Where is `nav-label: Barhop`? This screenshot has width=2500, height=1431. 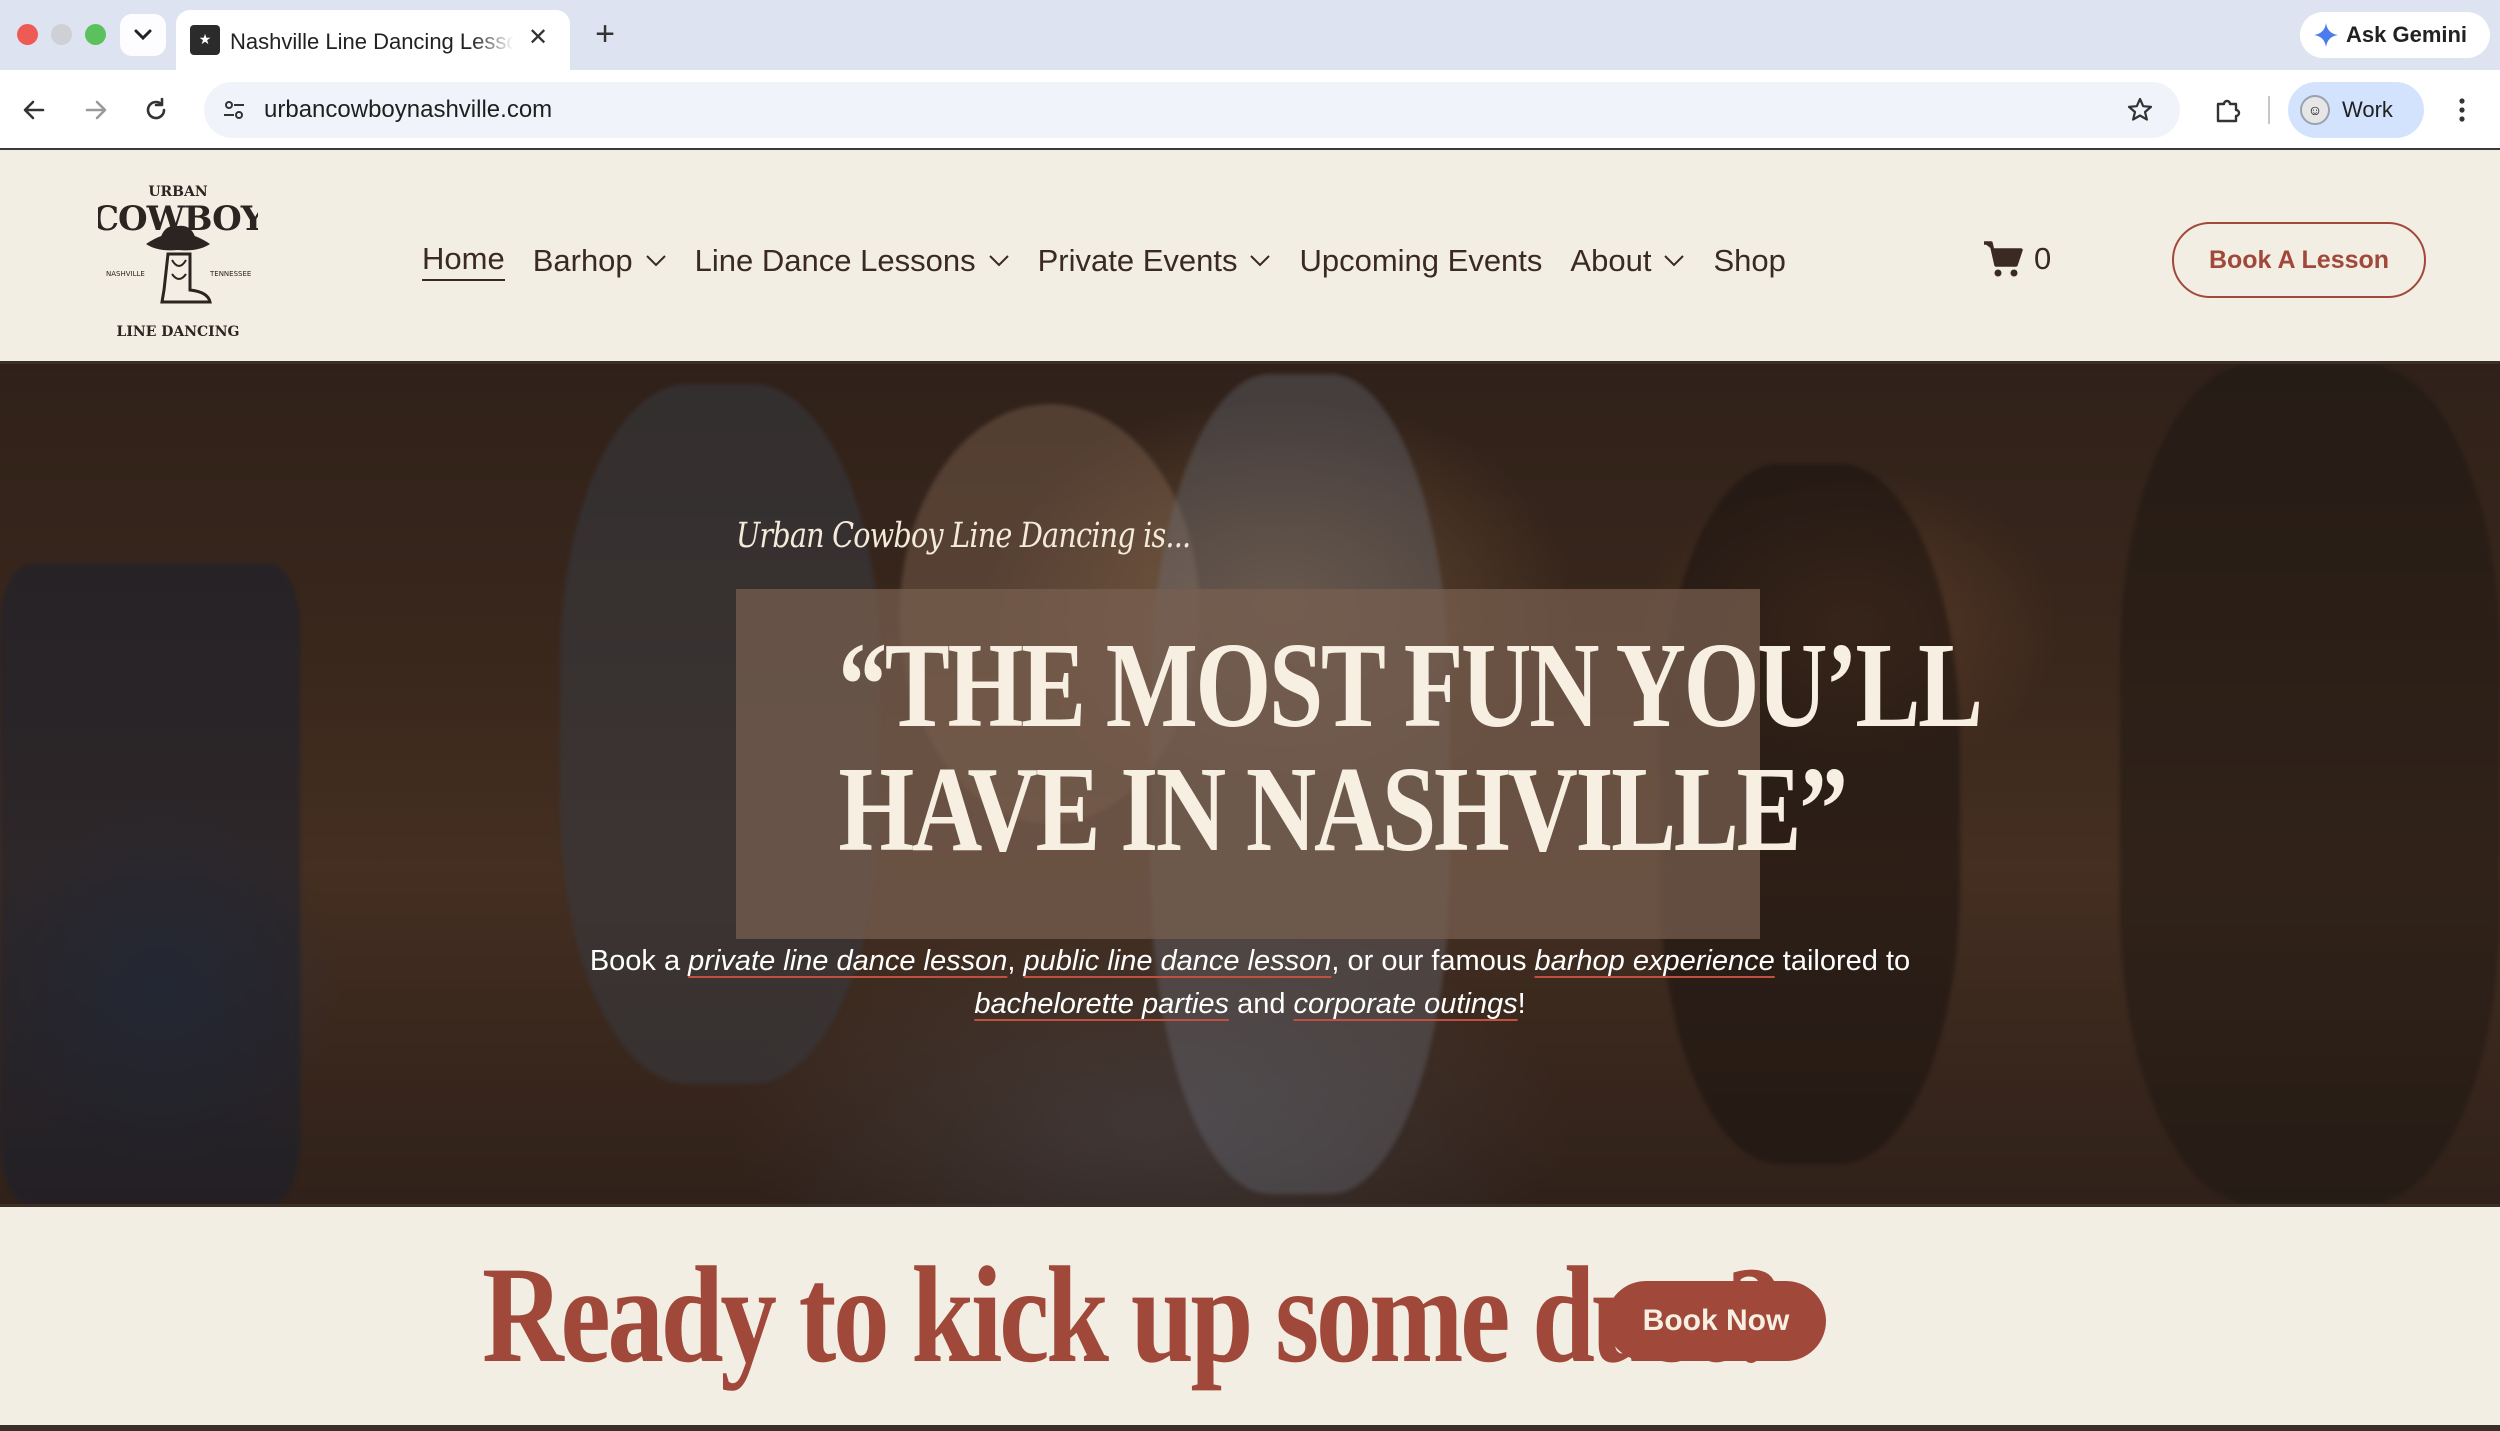
nav-label: Barhop is located at coordinates (582, 260).